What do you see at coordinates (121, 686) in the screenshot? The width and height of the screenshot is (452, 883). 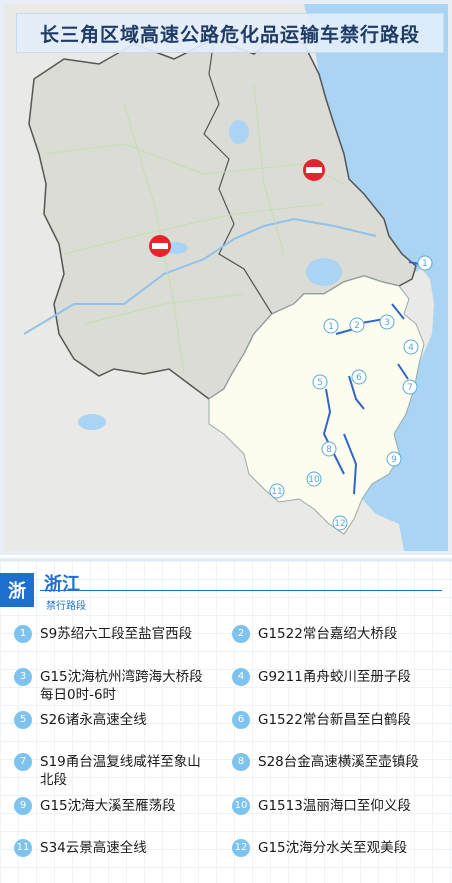 I see `section-text: G15沈海杭州湾跨海大桥段 每日0时-6时` at bounding box center [121, 686].